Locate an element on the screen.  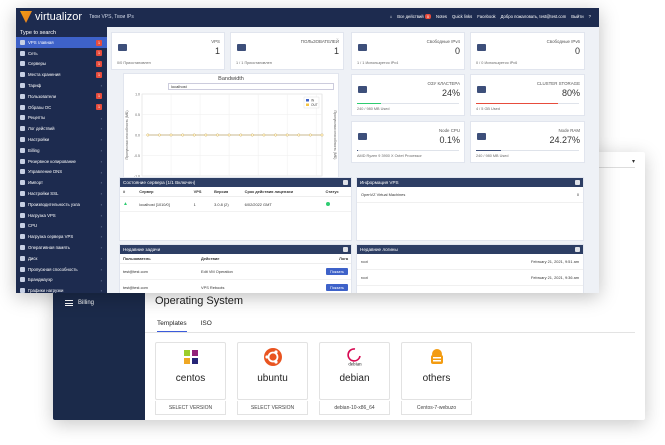
os-card-debian: debian debian debian-10-x86_64 is located at coordinates (354, 378).